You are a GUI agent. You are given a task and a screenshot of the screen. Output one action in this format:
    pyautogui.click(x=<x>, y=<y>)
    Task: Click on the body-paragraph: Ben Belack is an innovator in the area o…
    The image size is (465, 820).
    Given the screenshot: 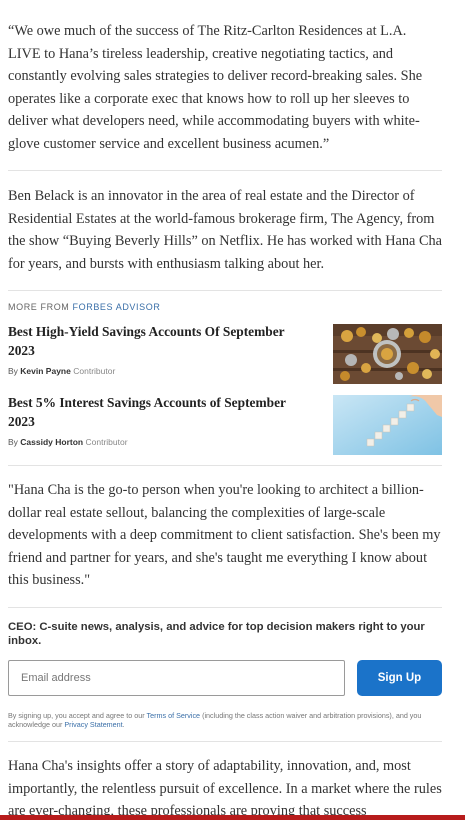 What is the action you would take?
    pyautogui.click(x=225, y=230)
    